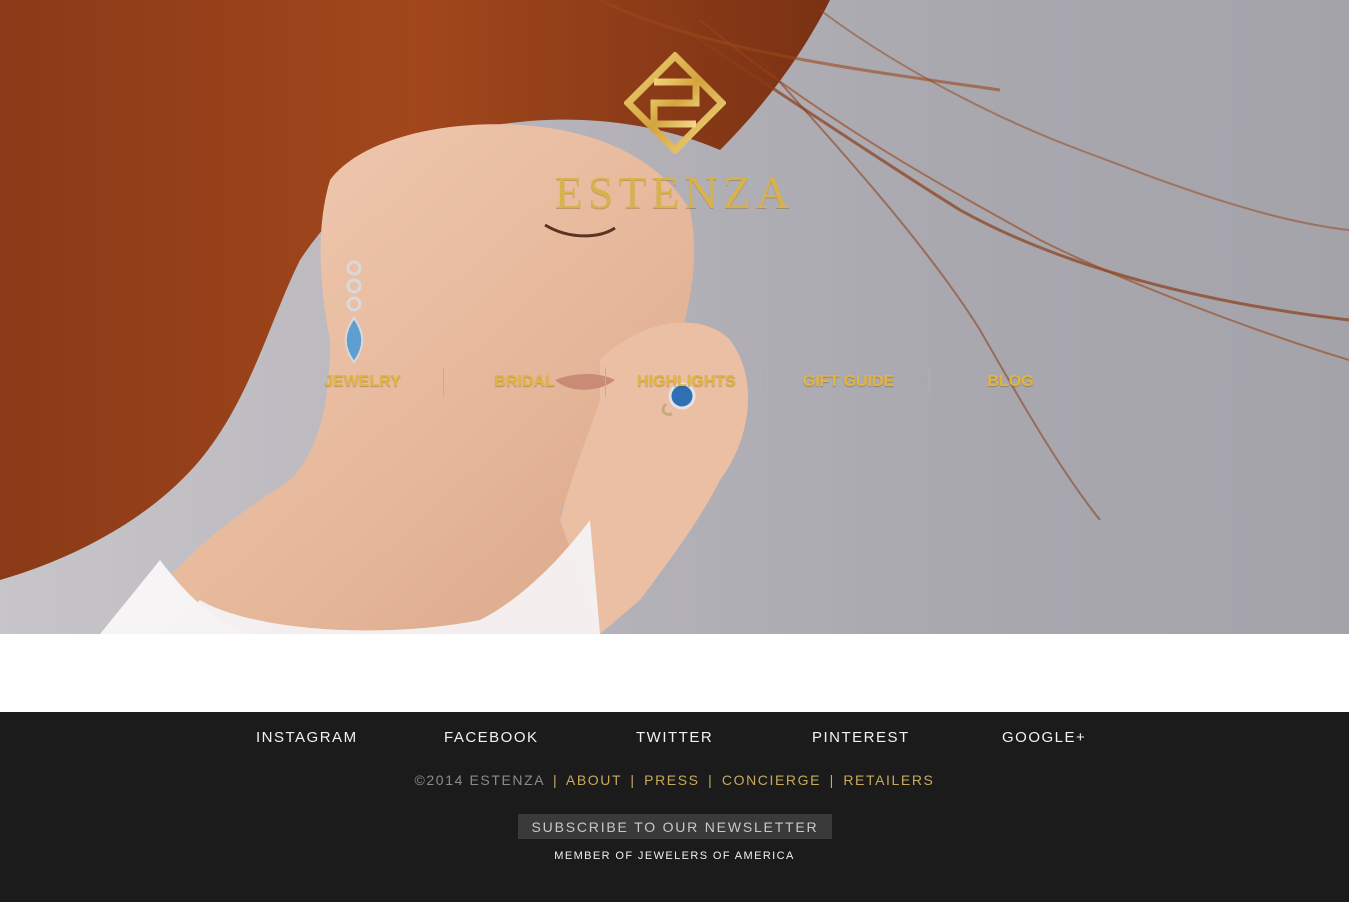 This screenshot has height=902, width=1349. I want to click on google-plus-link: GOOGLE+, so click(1044, 737).